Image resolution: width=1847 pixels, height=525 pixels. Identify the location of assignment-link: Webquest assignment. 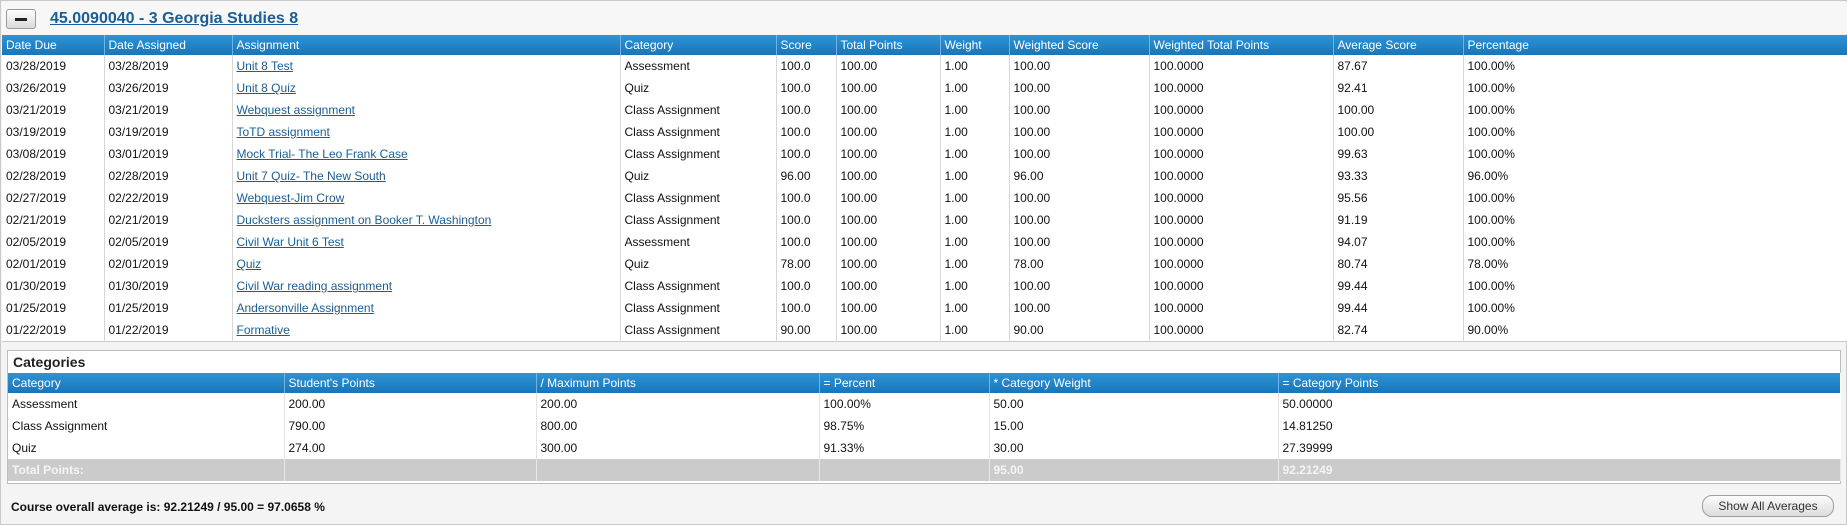
(296, 110).